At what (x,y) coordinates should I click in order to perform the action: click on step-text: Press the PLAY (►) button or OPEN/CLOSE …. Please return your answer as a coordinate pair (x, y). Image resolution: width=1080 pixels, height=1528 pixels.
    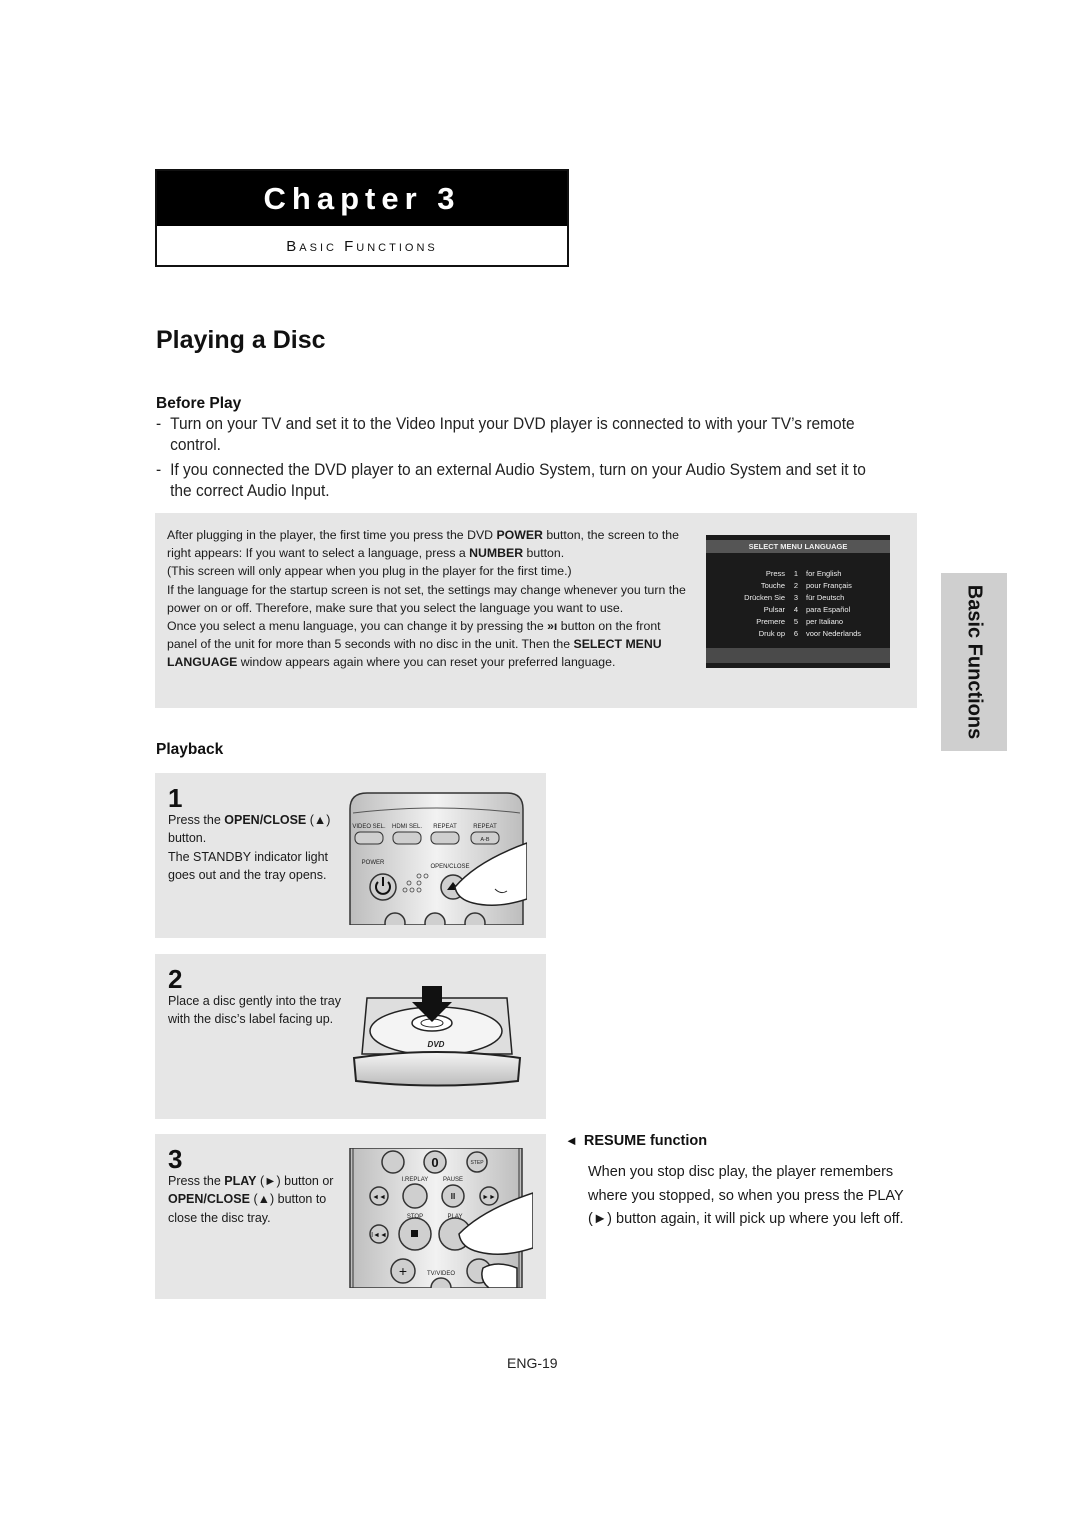
    Looking at the image, I should click on (255, 1199).